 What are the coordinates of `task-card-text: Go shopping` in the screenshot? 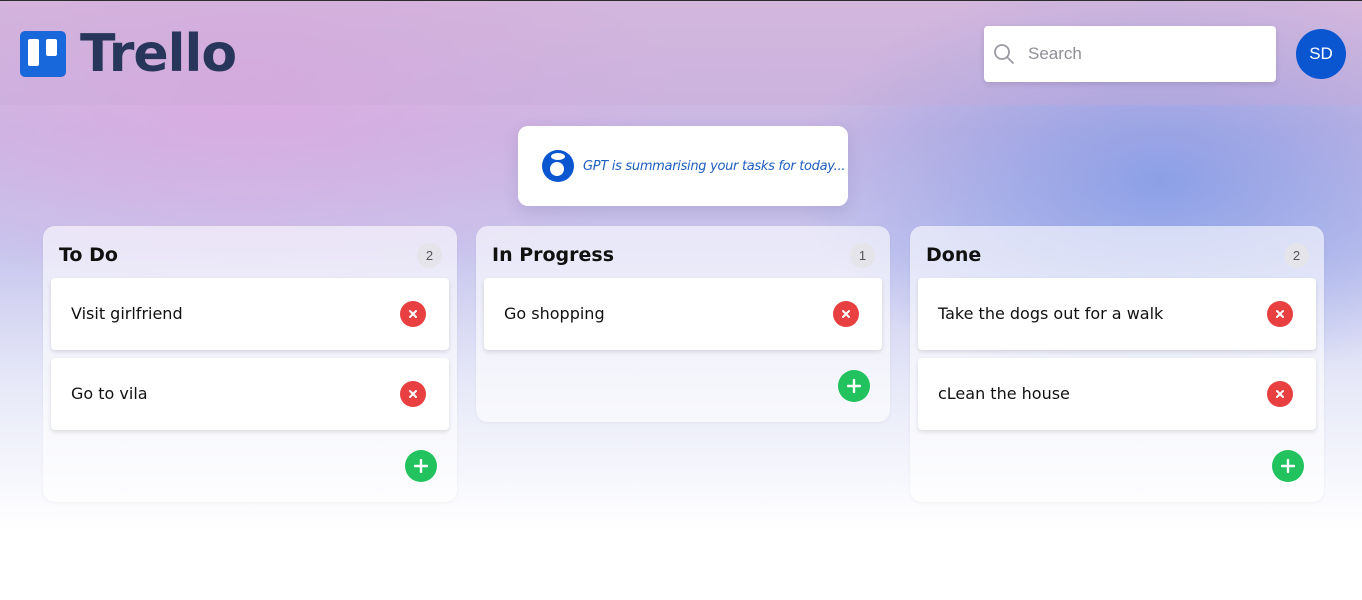 It's located at (554, 313).